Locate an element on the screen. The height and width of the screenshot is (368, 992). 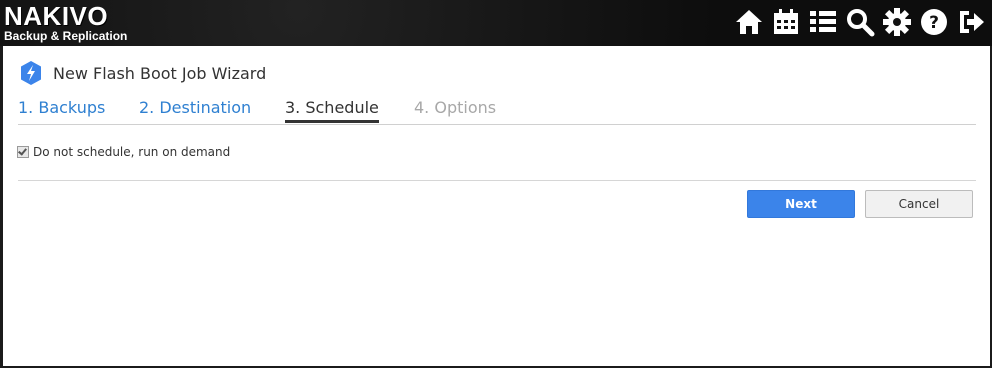
top-icon-bar: ? is located at coordinates (856, 22).